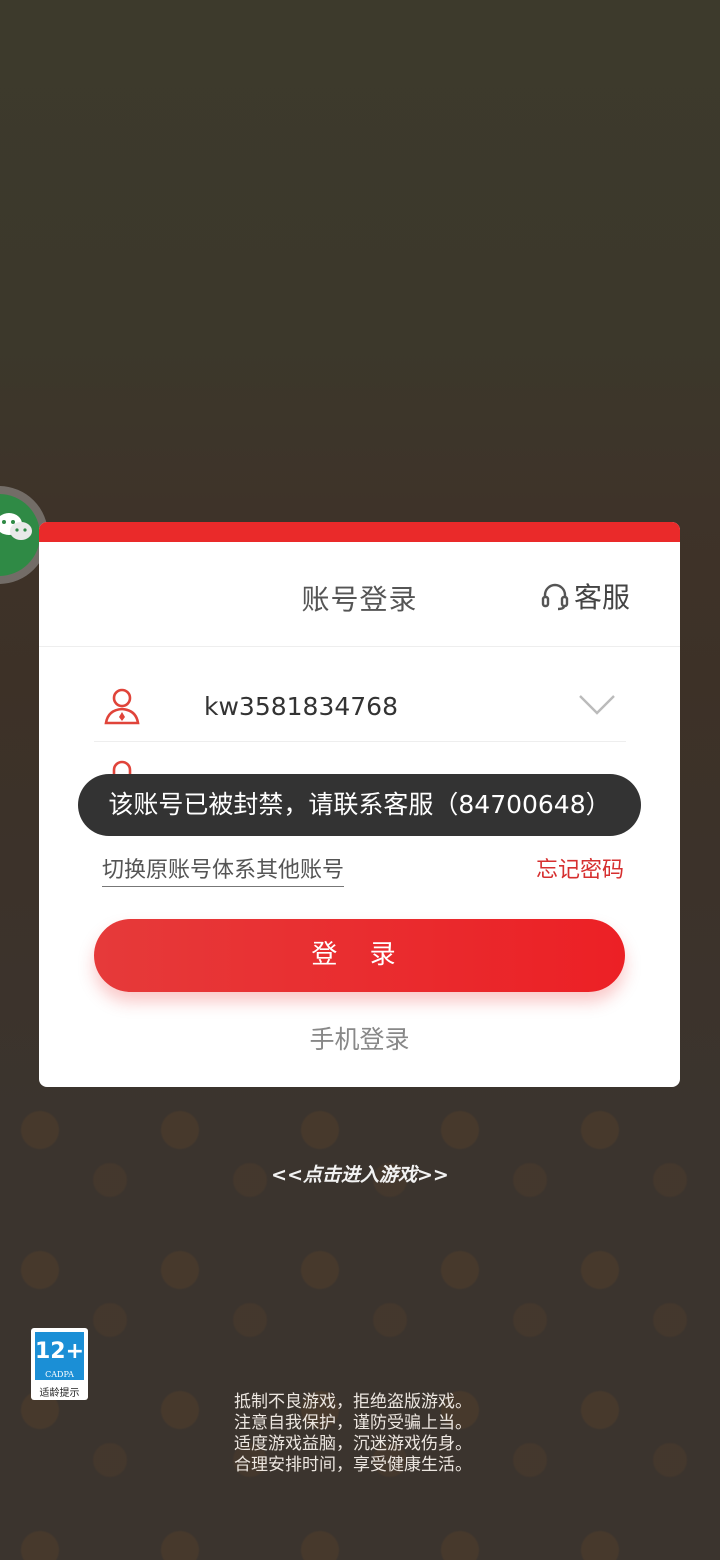 The height and width of the screenshot is (1560, 720). I want to click on login-button: 登 录, so click(359, 955).